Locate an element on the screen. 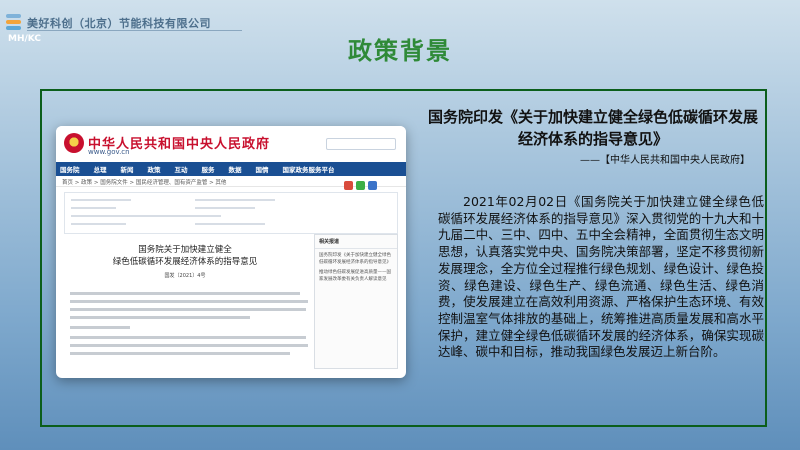 This screenshot has width=800, height=450. gov-site-header: 中华人民共和国中央人民政府 www.gov.cn is located at coordinates (231, 144).